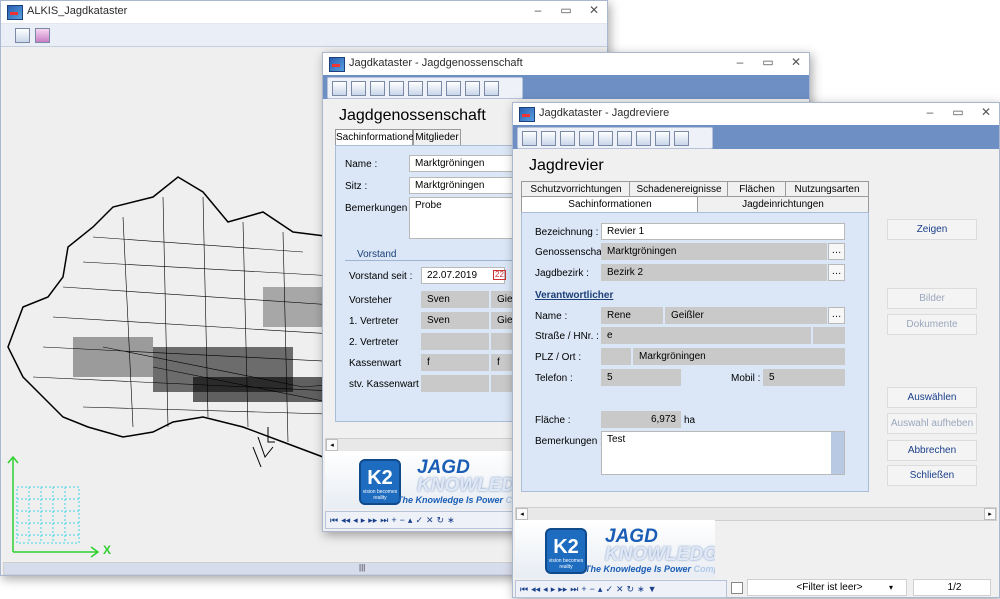 Image resolution: width=1000 pixels, height=599 pixels. Describe the element at coordinates (932, 423) in the screenshot. I see `auswahl-aufheben-button: Auswahl aufheben` at that location.